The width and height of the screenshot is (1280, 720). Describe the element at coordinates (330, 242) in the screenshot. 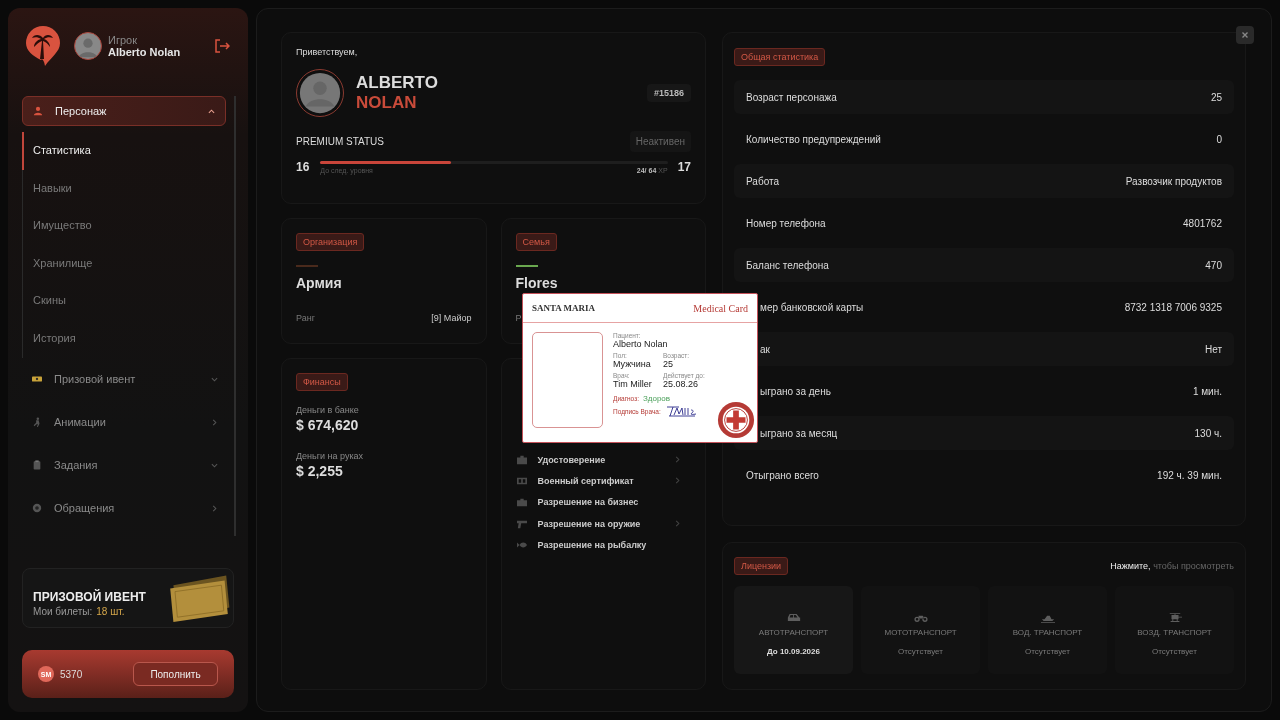

I see `section-badge: Организация` at that location.